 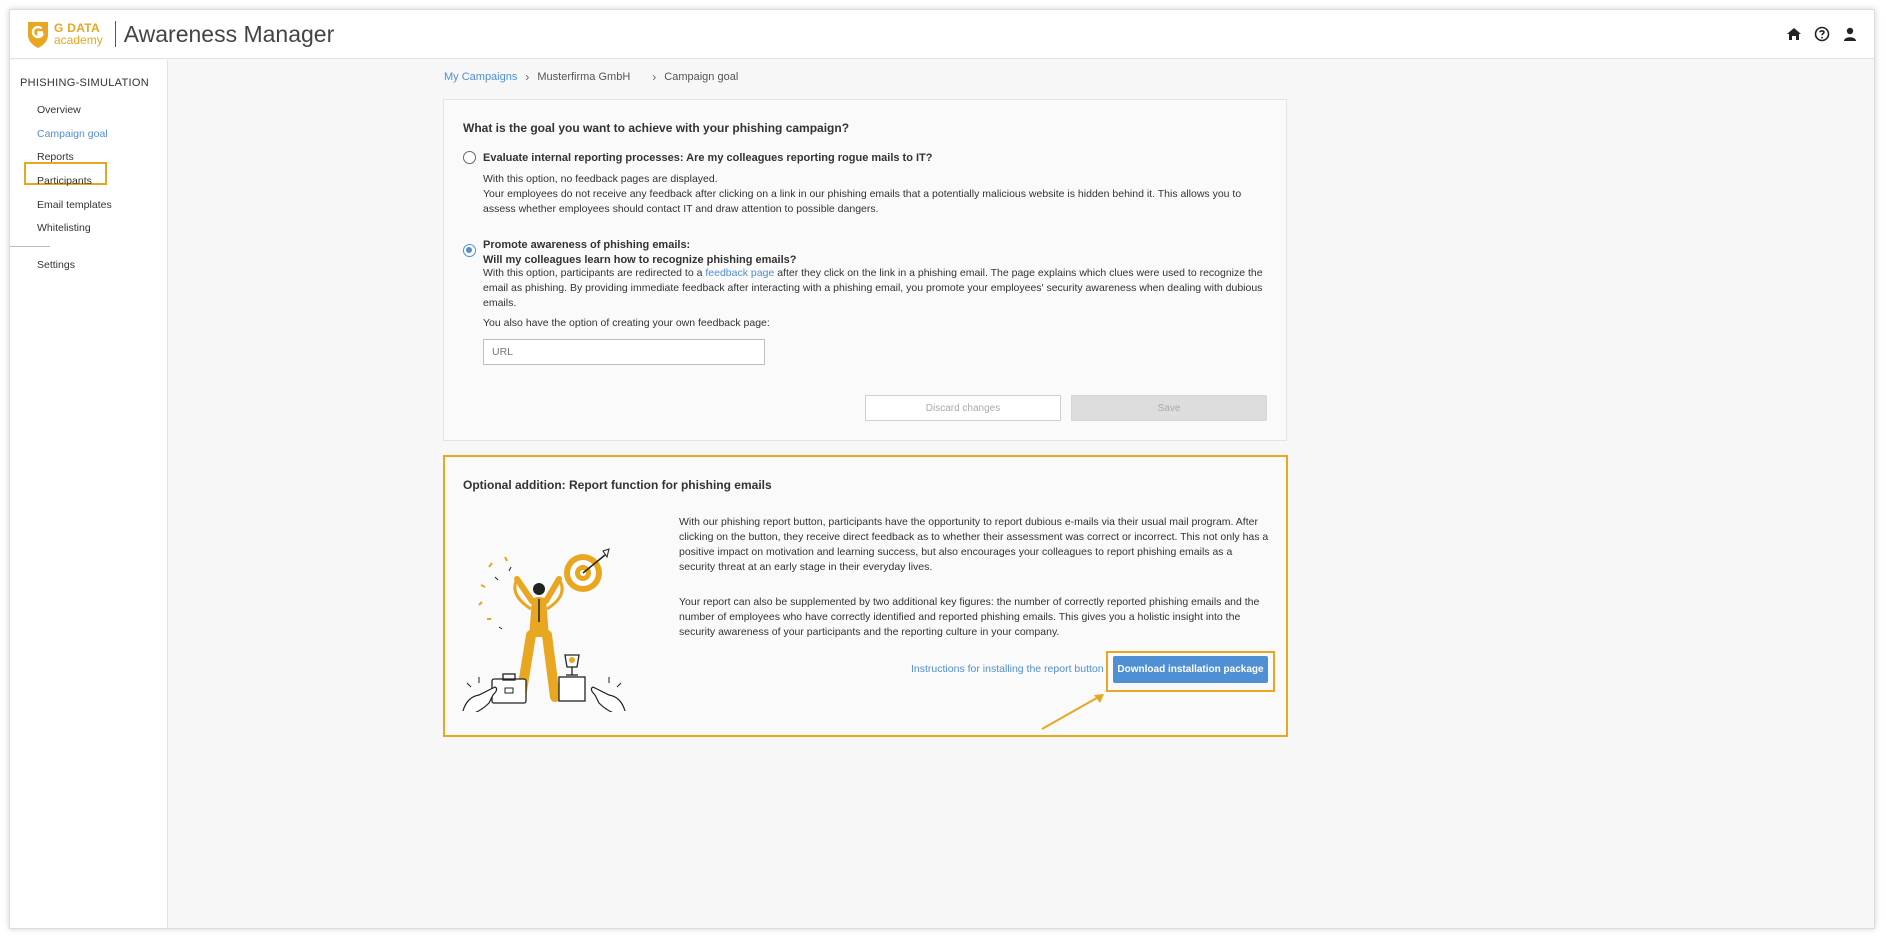 What do you see at coordinates (469, 157) in the screenshot?
I see `option1-radio` at bounding box center [469, 157].